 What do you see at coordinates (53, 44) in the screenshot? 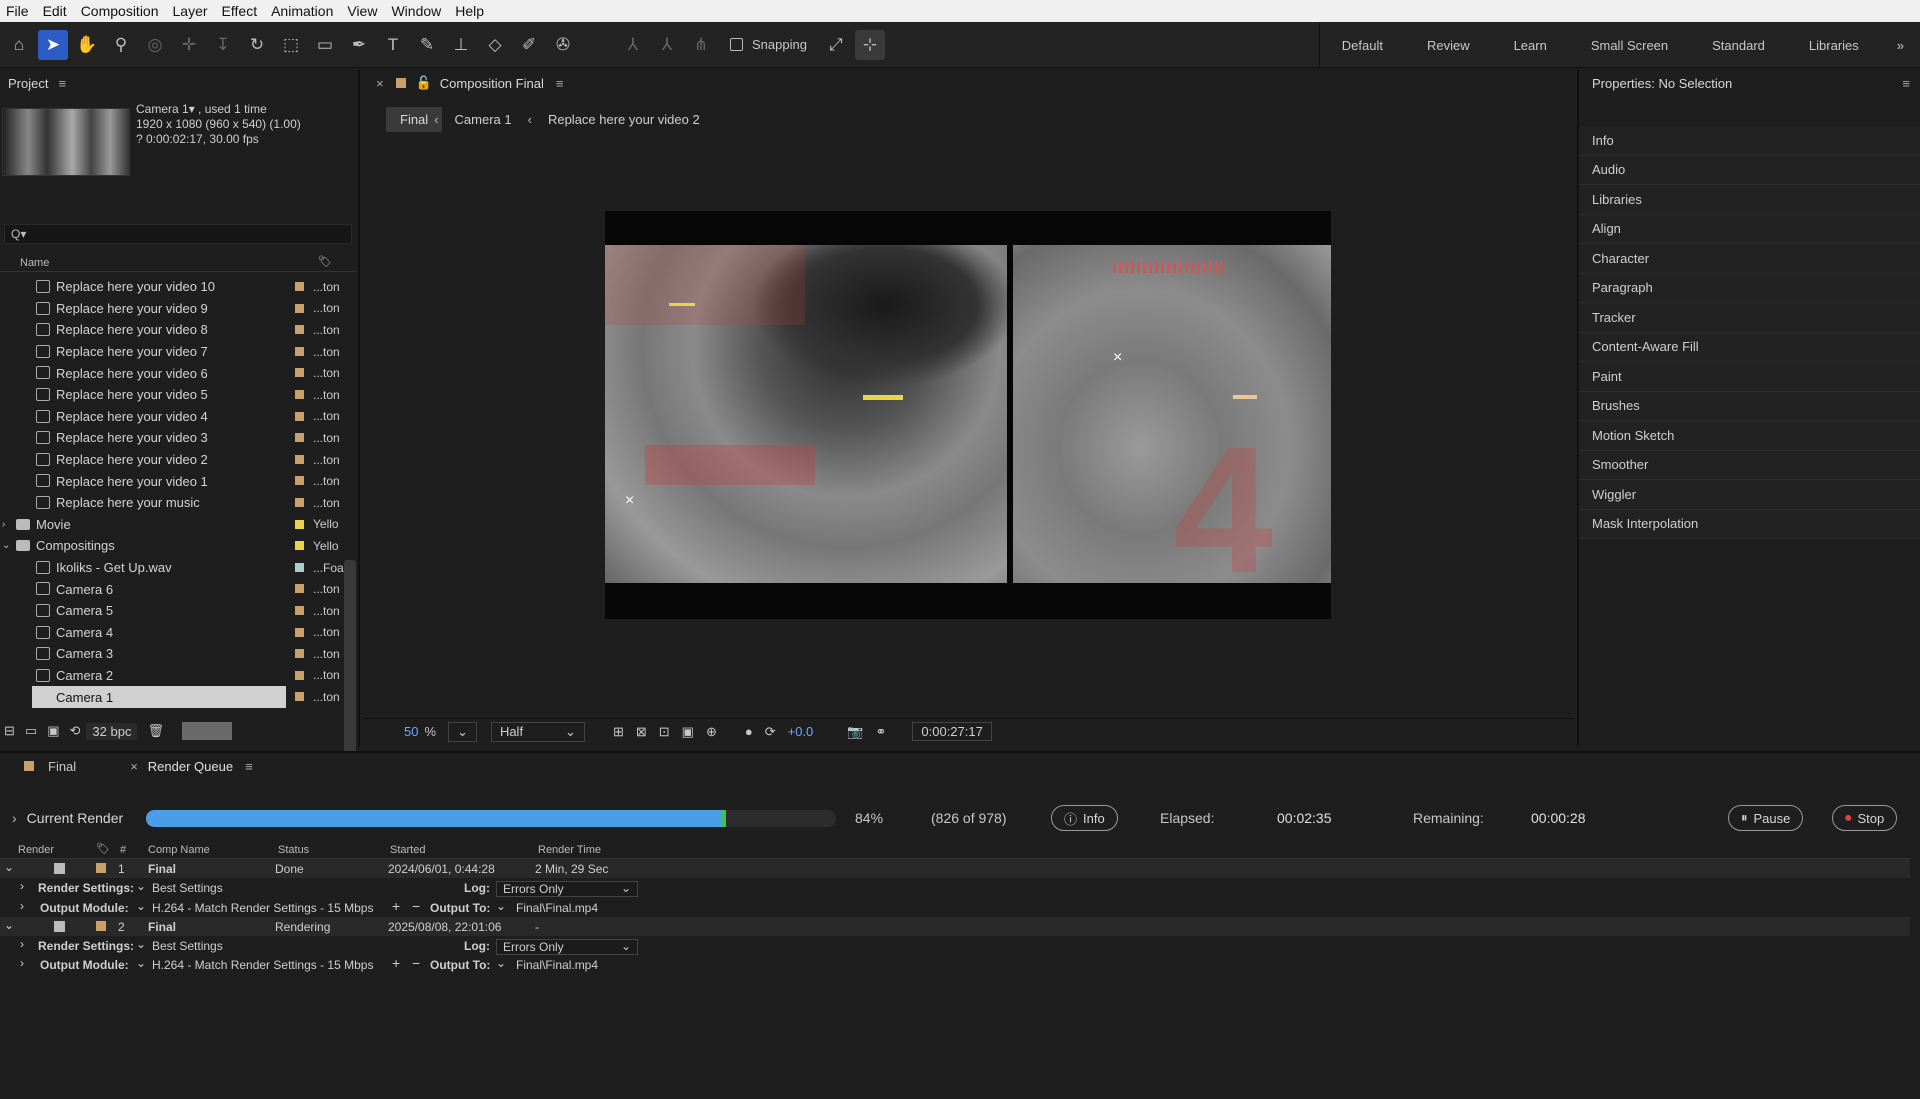
I see `selection-tool-icon: ➤` at bounding box center [53, 44].